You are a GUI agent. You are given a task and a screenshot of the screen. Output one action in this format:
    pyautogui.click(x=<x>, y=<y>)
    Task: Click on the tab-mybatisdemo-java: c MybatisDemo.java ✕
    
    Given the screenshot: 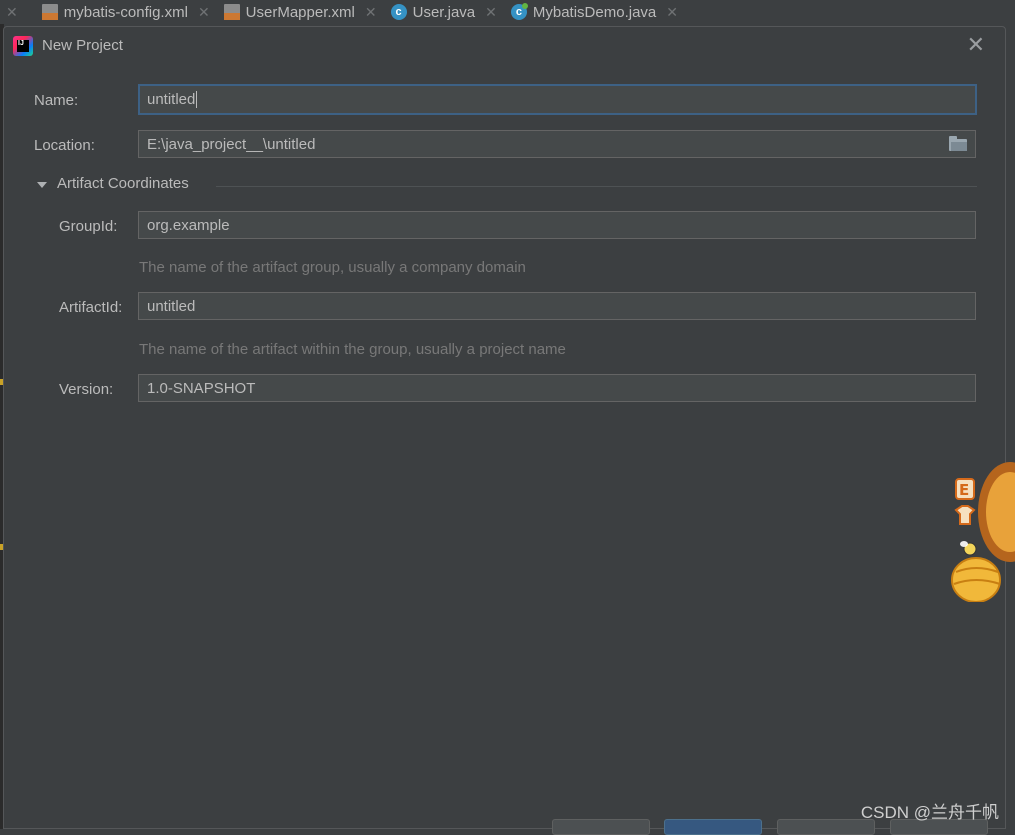 What is the action you would take?
    pyautogui.click(x=595, y=12)
    